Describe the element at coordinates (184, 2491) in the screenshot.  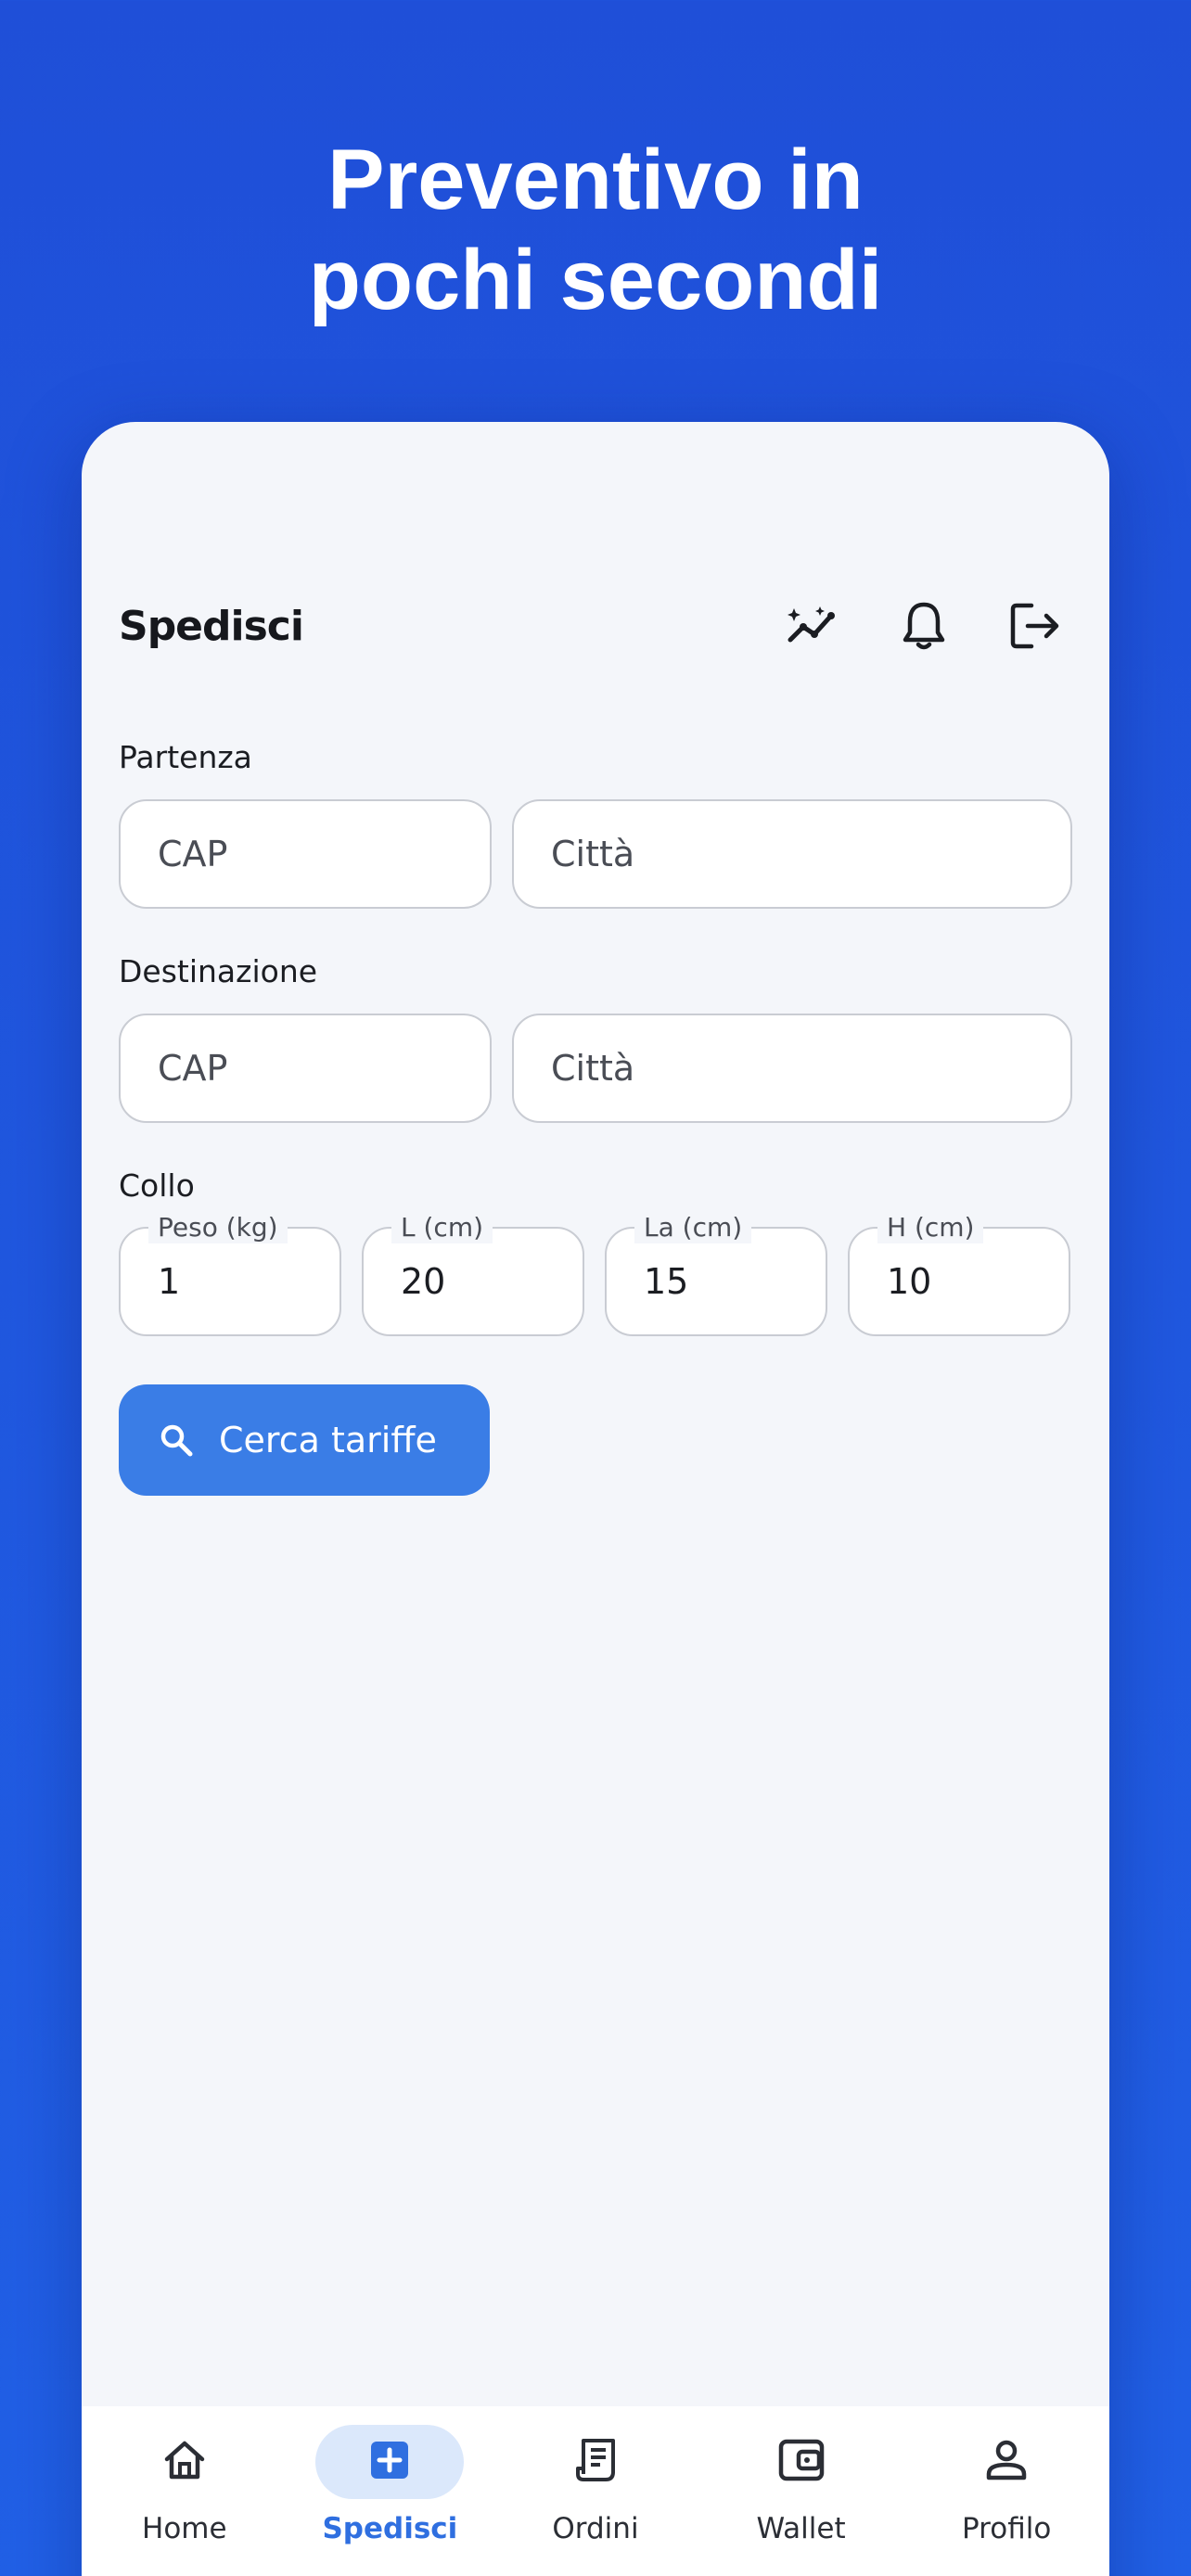
I see `tab-home: Home` at that location.